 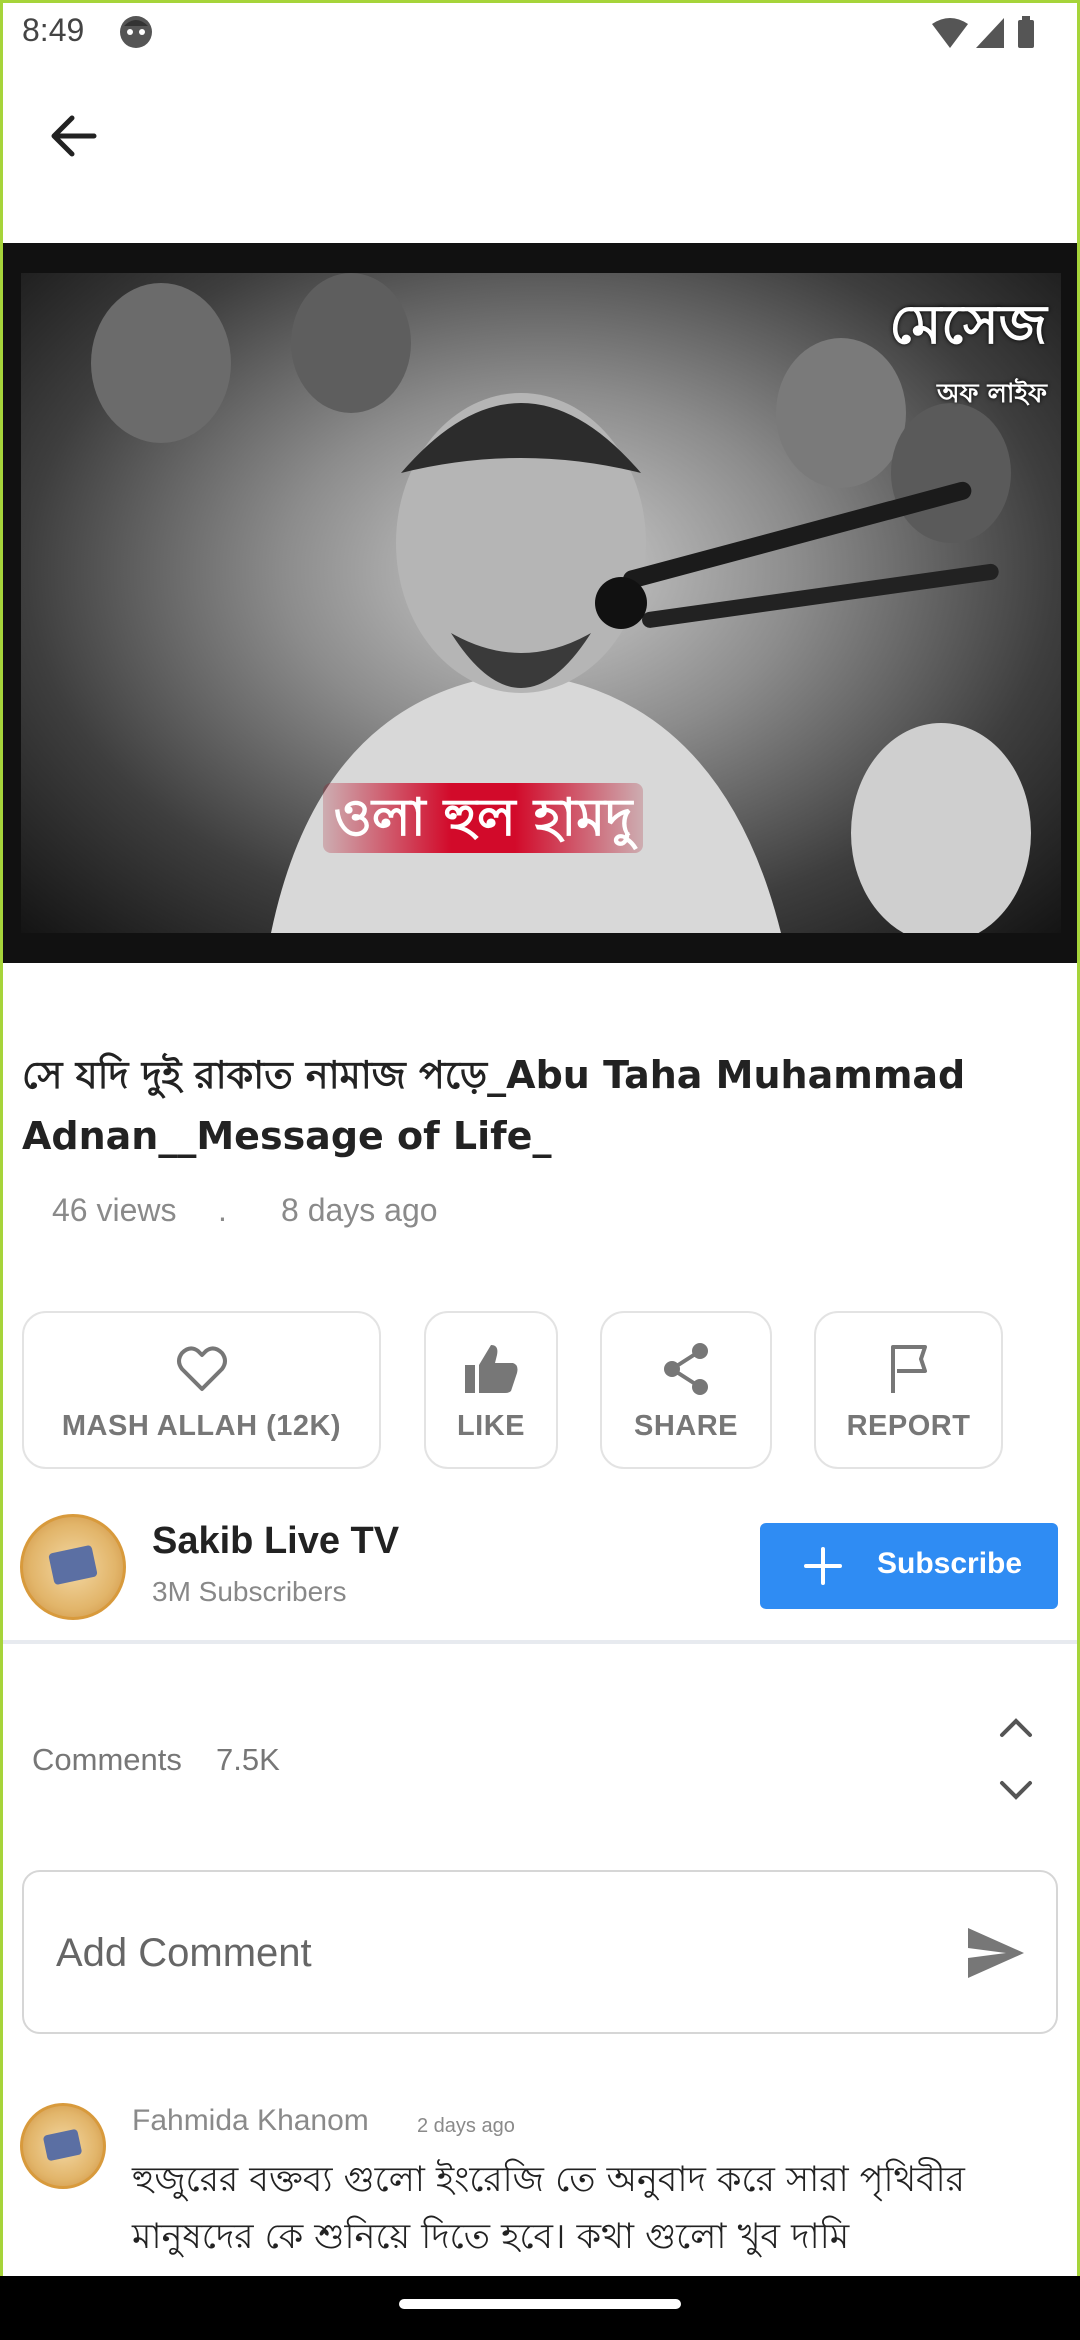 What do you see at coordinates (950, 33) in the screenshot?
I see `wifi-icon` at bounding box center [950, 33].